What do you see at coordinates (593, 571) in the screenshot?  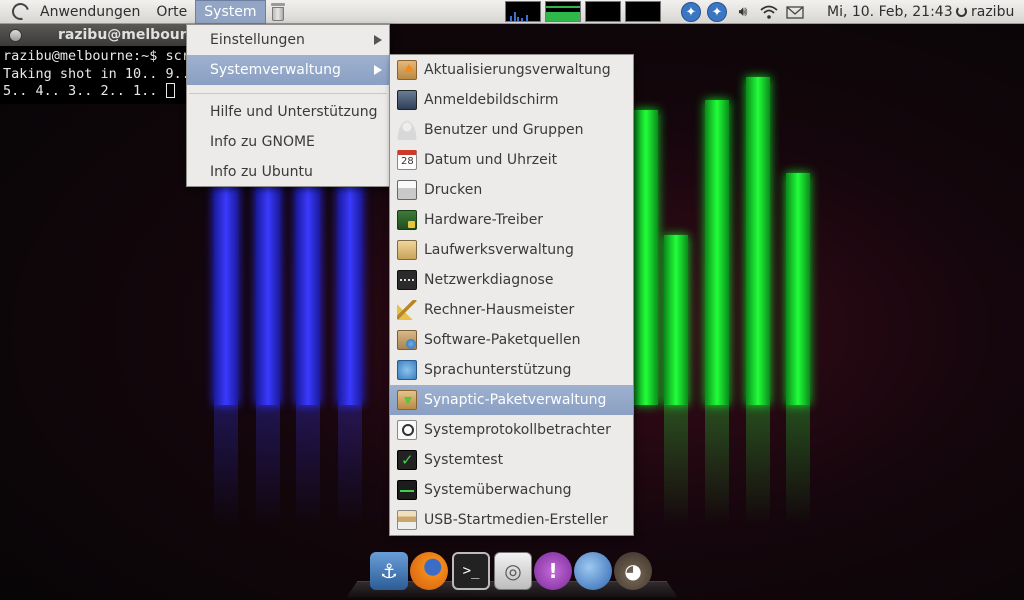 I see `thunderbird-icon` at bounding box center [593, 571].